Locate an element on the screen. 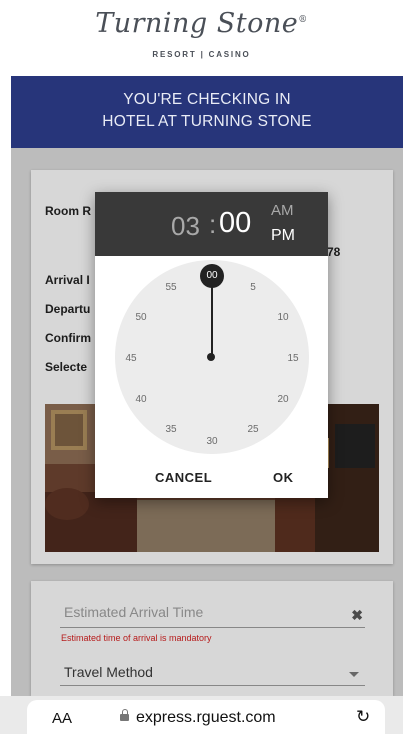 Image resolution: width=403 pixels, height=734 pixels. dial-minute-30: 30 is located at coordinates (212, 442).